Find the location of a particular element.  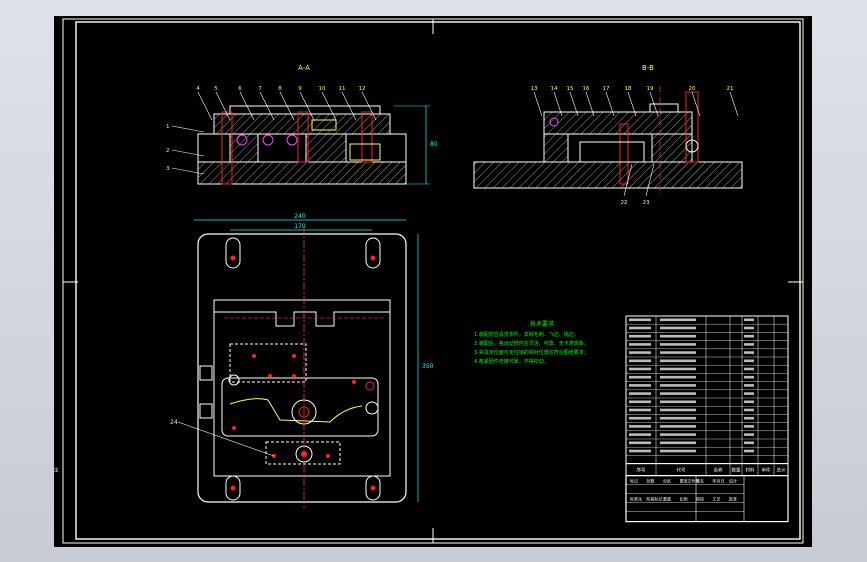

balloon-label: 16 is located at coordinates (586, 89).